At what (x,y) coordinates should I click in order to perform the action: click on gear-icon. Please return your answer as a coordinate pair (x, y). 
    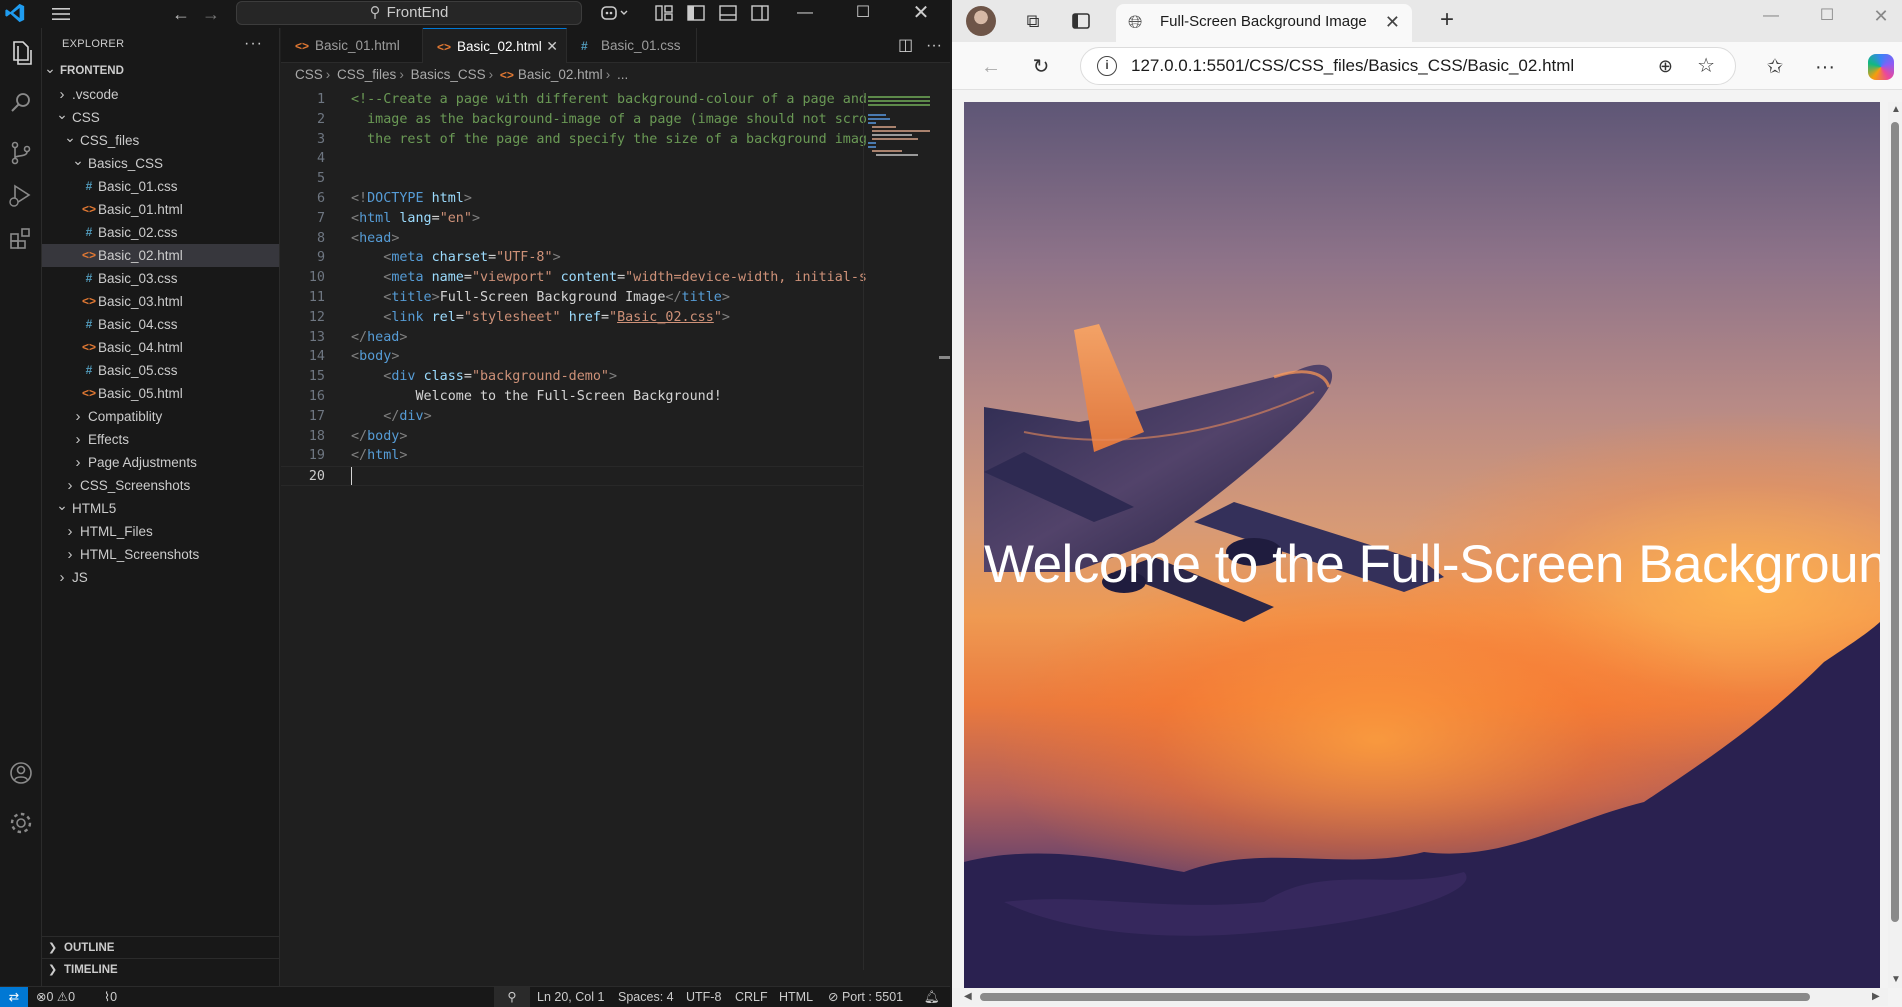
    Looking at the image, I should click on (21, 823).